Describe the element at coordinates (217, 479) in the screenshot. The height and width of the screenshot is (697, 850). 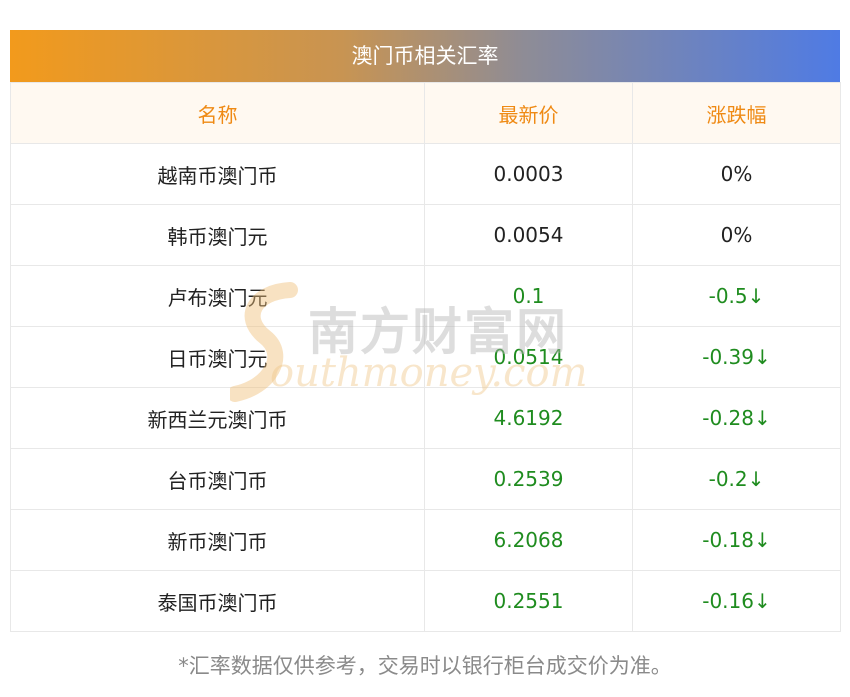
I see `currency-pair-name: 台币澳门币` at that location.